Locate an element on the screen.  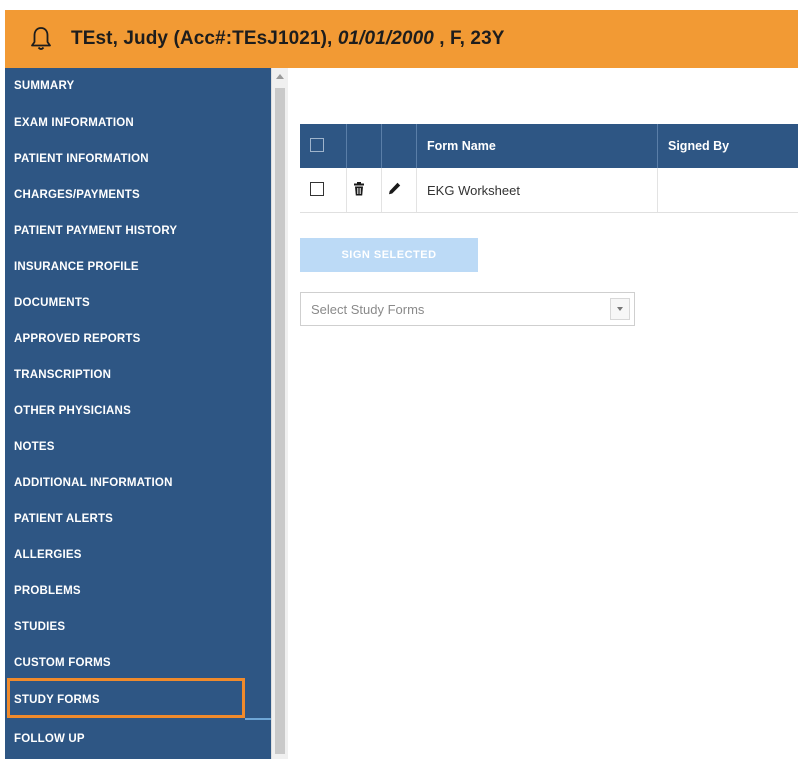
sidebar-item-allergies: ALLERGIES is located at coordinates (138, 555).